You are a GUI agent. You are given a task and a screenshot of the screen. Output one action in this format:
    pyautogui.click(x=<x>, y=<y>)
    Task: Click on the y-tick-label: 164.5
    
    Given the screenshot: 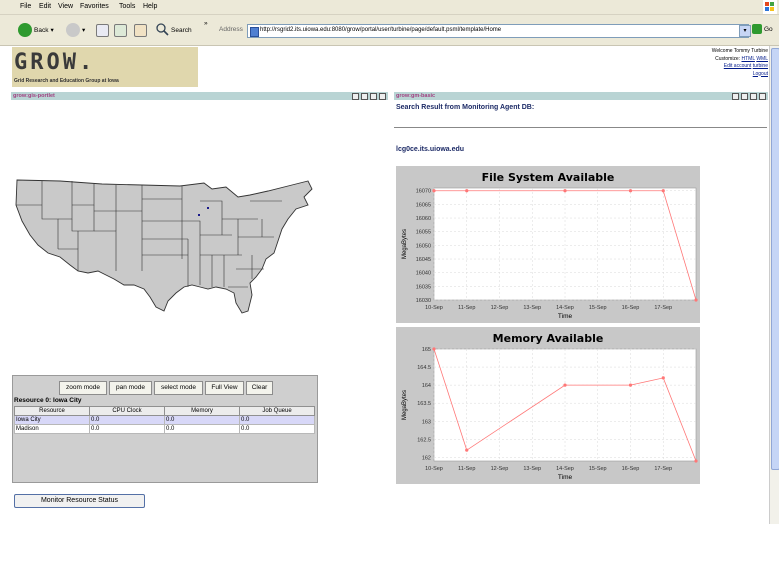 What is the action you would take?
    pyautogui.click(x=424, y=368)
    